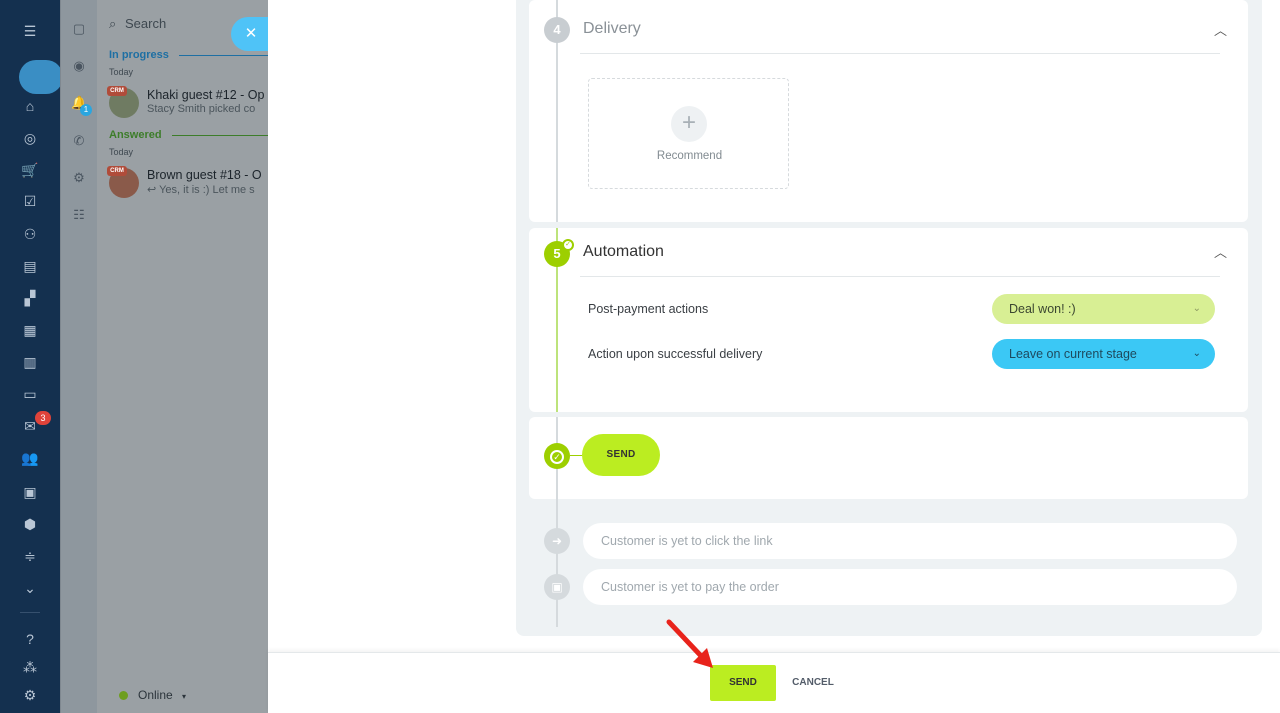  What do you see at coordinates (30, 298) in the screenshot?
I see `chat-icon: ▞` at bounding box center [30, 298].